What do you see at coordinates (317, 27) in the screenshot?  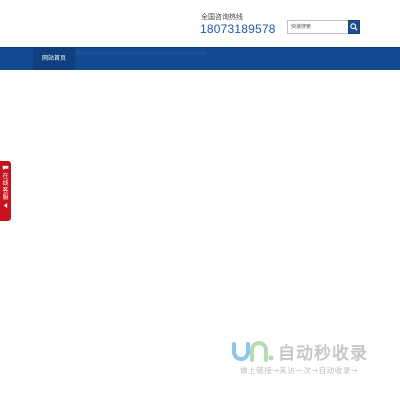 I see `search-input` at bounding box center [317, 27].